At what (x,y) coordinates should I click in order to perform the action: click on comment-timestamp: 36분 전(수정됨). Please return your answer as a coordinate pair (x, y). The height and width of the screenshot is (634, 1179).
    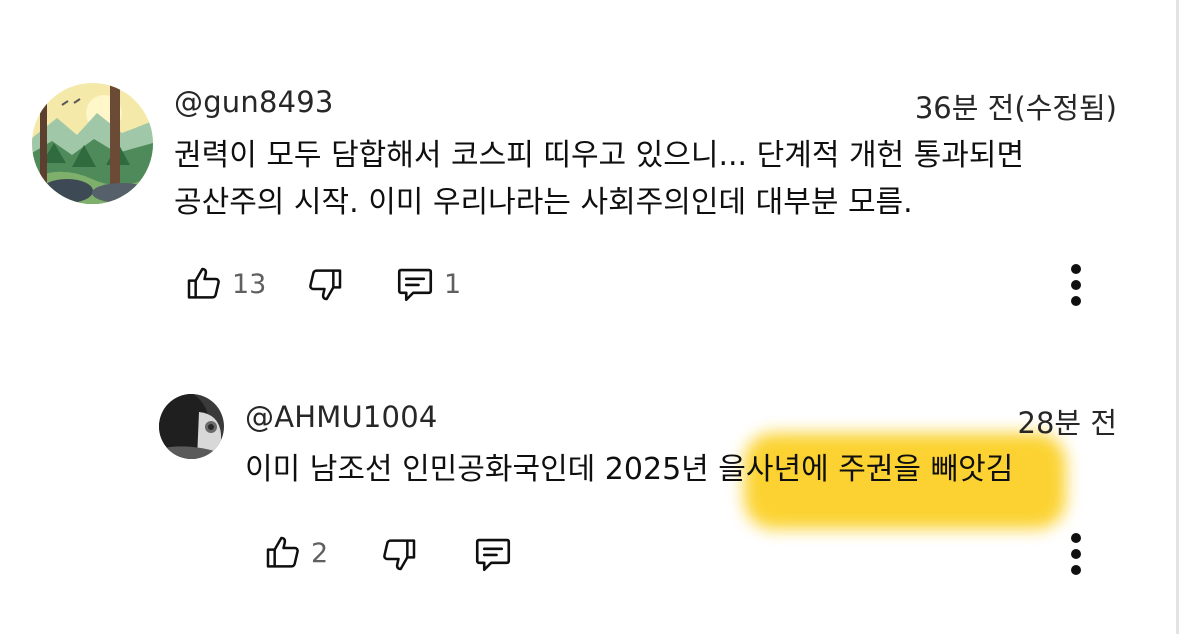
    Looking at the image, I should click on (1015, 108).